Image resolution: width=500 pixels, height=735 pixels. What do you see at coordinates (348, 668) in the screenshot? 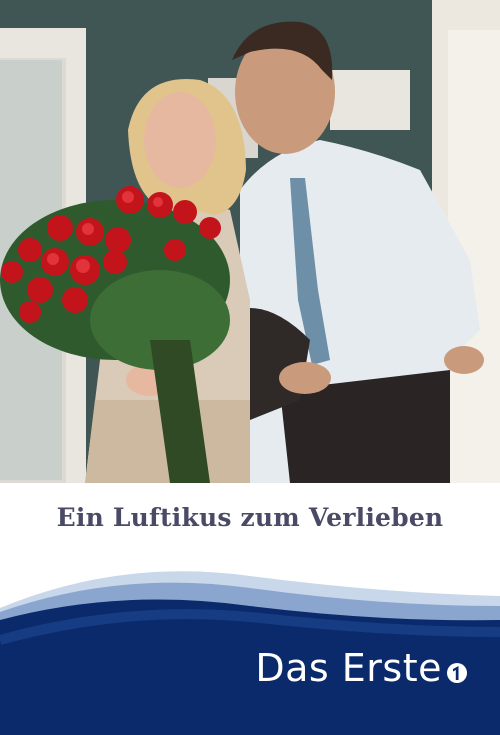
I see `broadcaster-name: Das Erste` at bounding box center [348, 668].